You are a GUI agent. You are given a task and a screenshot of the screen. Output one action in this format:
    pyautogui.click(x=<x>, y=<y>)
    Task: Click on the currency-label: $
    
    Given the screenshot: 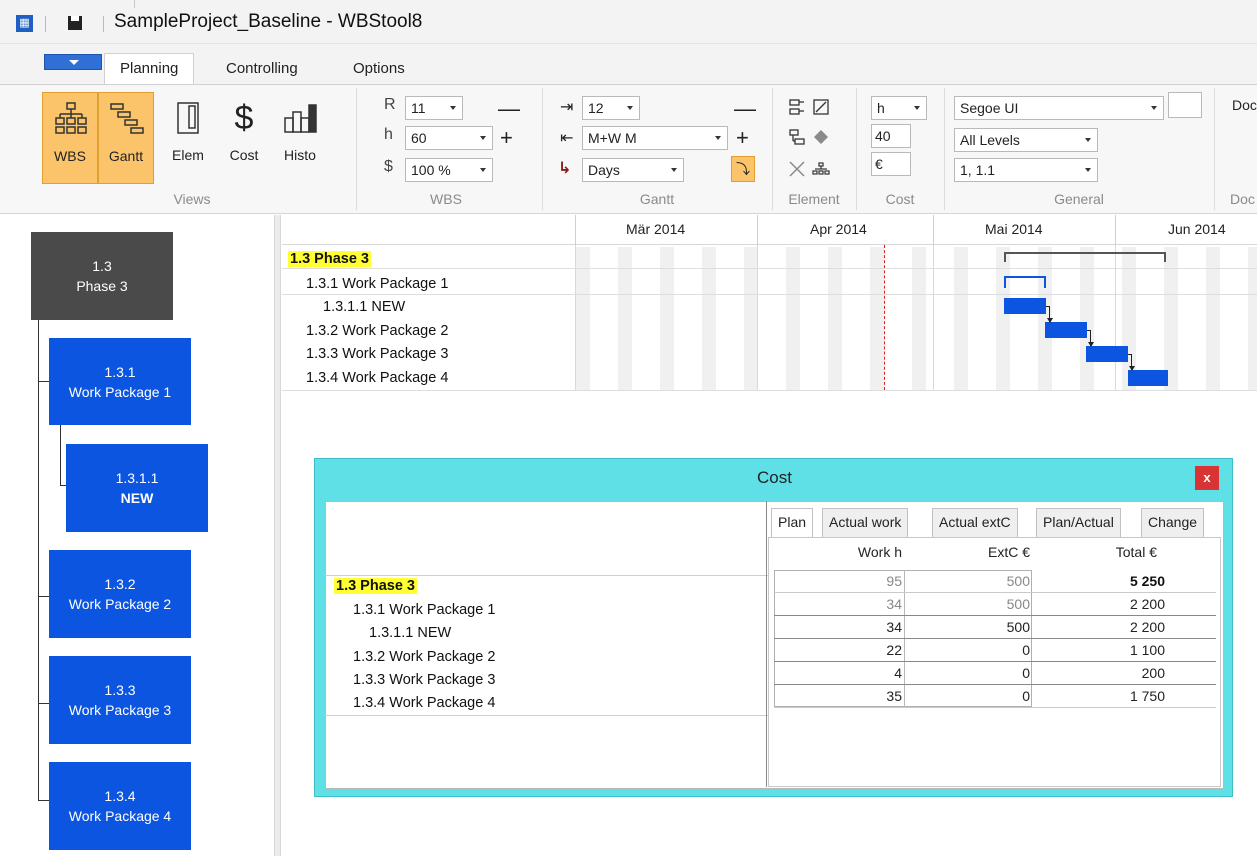 What is the action you would take?
    pyautogui.click(x=388, y=166)
    